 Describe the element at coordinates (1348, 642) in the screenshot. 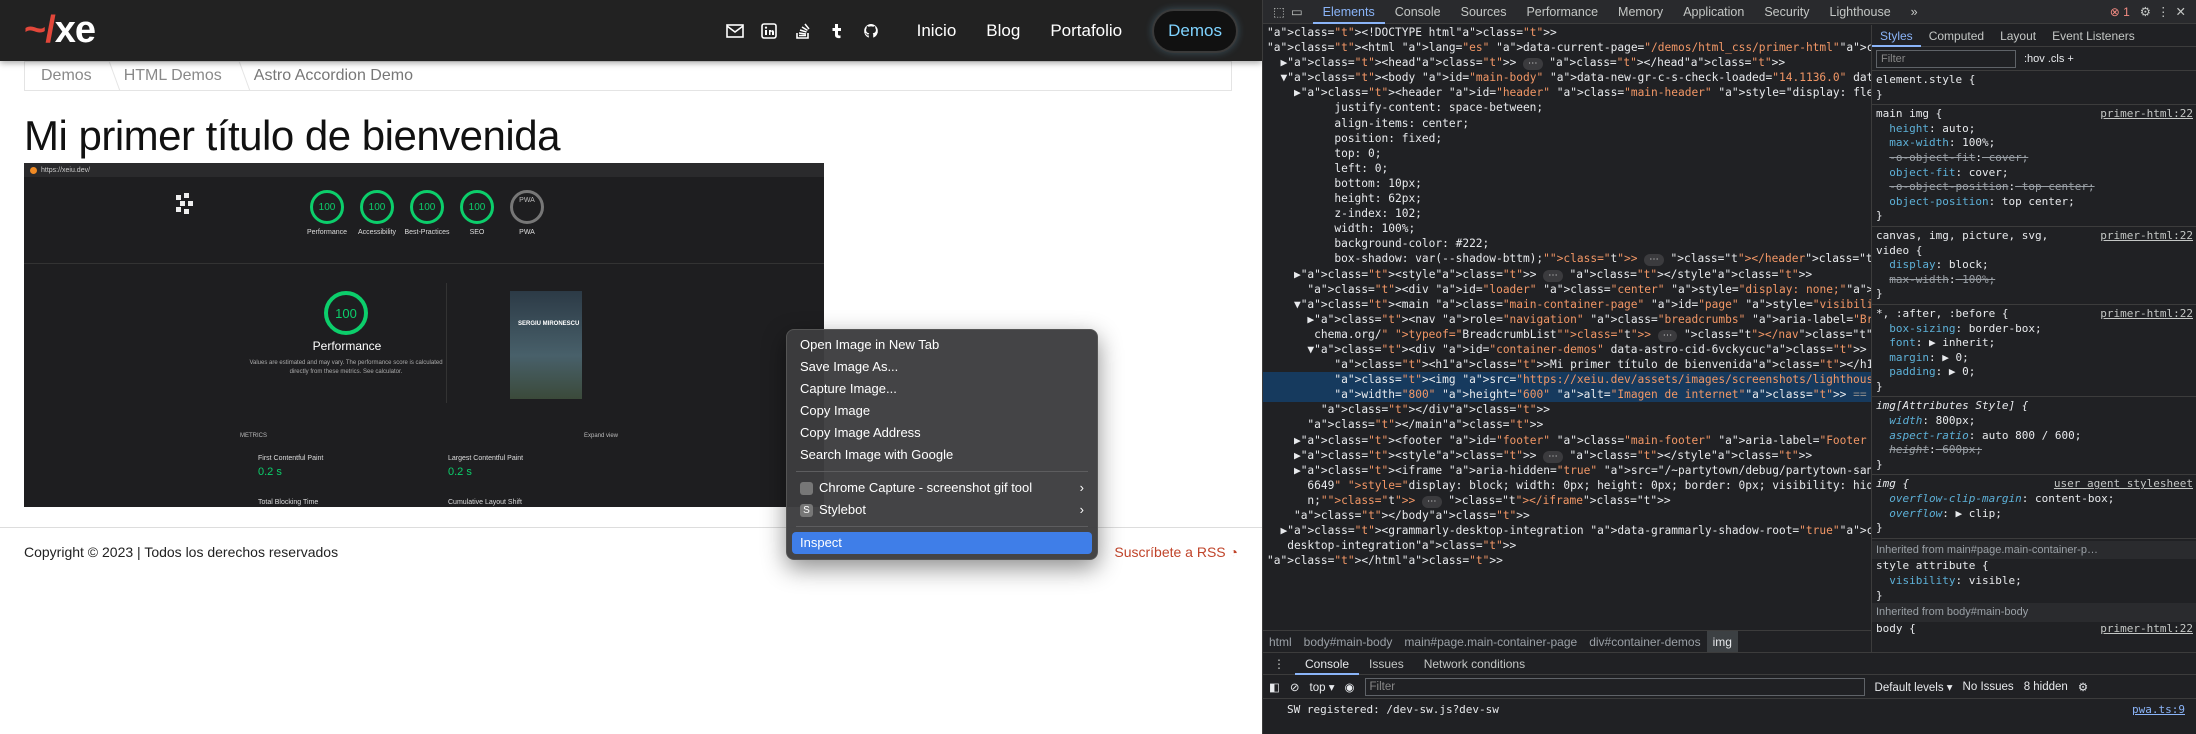

I see `dom-crumb-body: body#main-body` at that location.